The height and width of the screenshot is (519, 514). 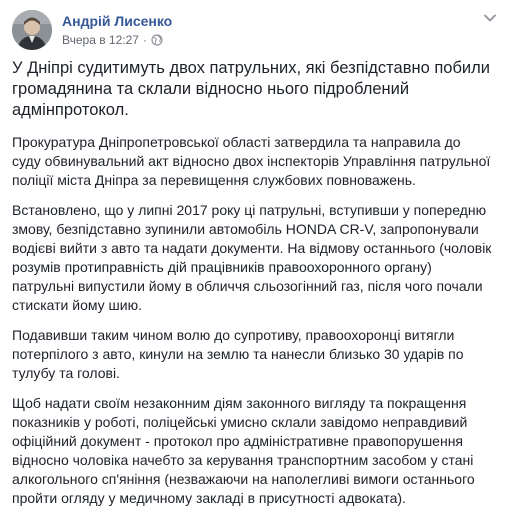 I want to click on post-header: Андрій Лисенко Вчера в 12:27 ·, so click(x=257, y=32).